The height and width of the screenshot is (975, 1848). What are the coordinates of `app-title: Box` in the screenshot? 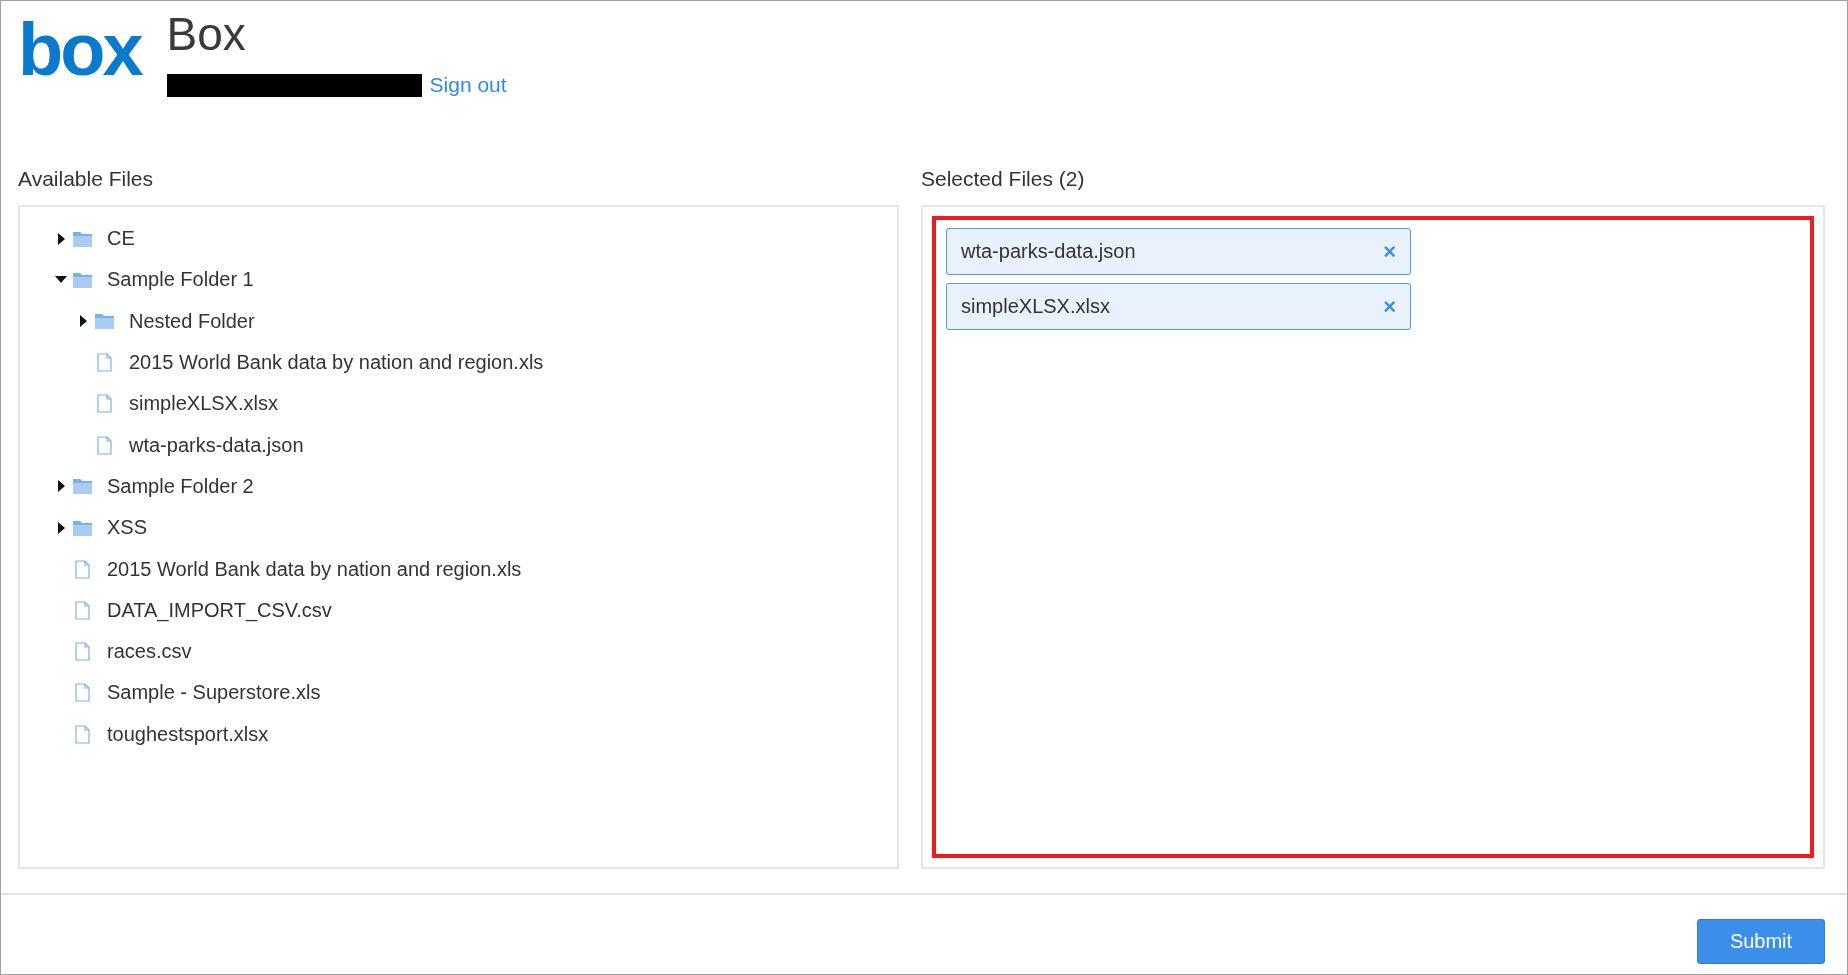 It's located at (206, 34).